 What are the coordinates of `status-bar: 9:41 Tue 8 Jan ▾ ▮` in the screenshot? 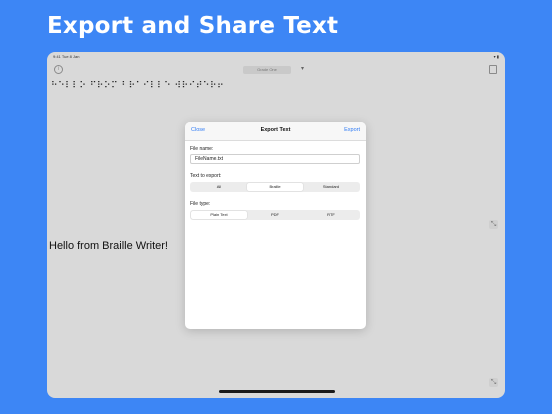 It's located at (276, 57).